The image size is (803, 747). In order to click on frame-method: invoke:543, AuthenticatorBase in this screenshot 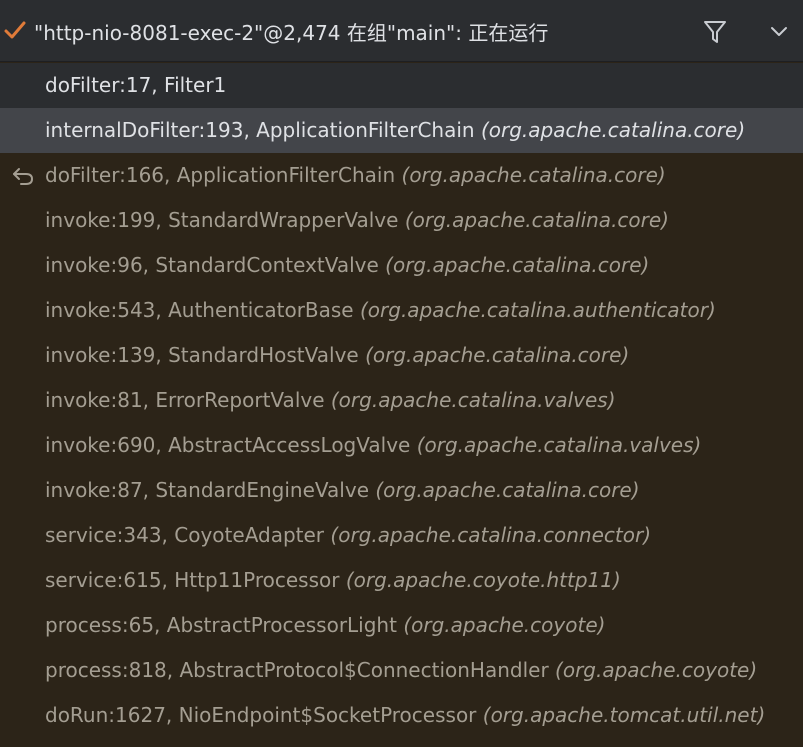, I will do `click(199, 310)`.